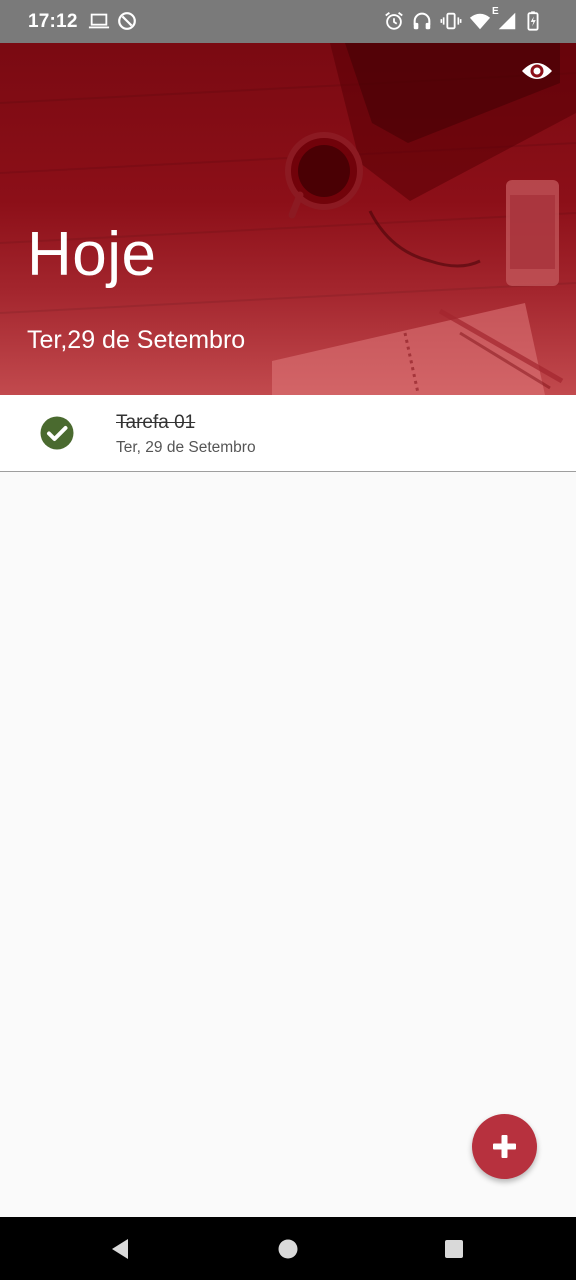  I want to click on navigation-bar, so click(288, 1248).